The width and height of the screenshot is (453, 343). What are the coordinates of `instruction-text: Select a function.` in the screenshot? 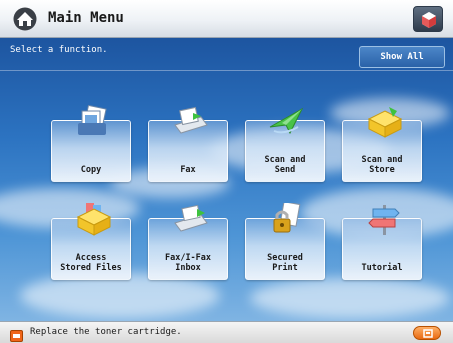 It's located at (59, 50).